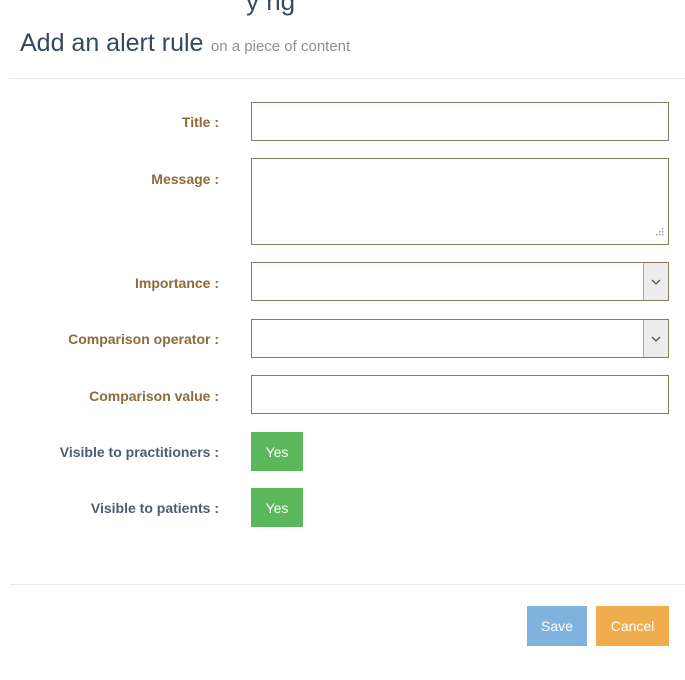  What do you see at coordinates (347, 78) in the screenshot?
I see `header-divider` at bounding box center [347, 78].